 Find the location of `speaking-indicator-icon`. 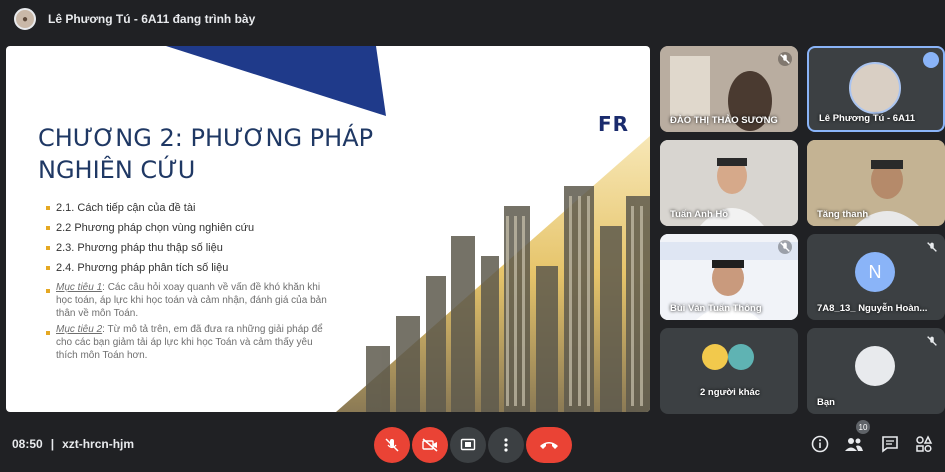

speaking-indicator-icon is located at coordinates (931, 60).